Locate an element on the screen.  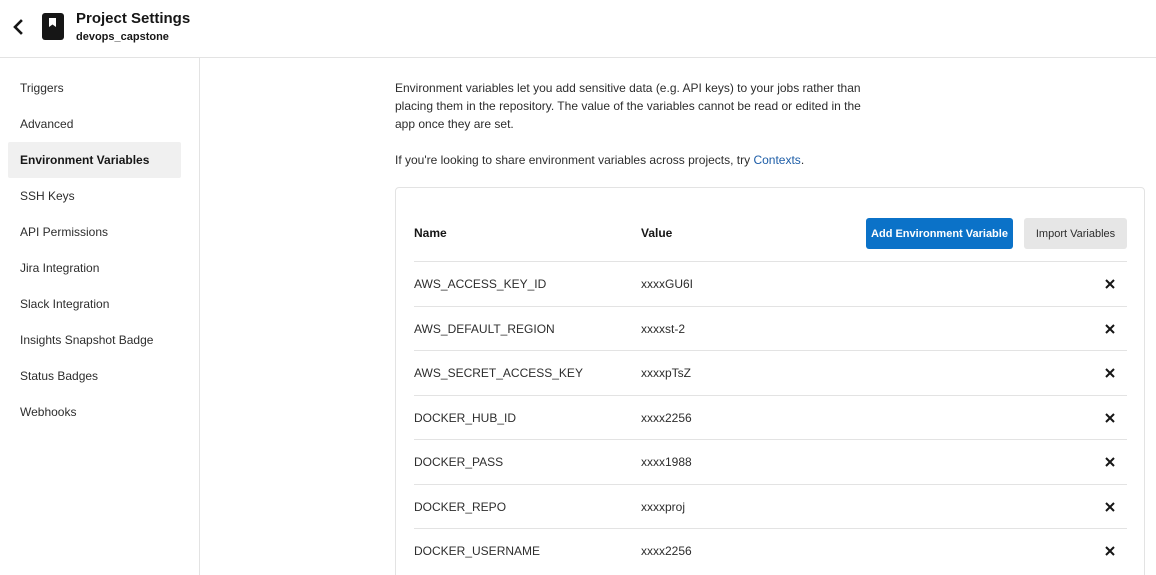
table-row: DOCKER_REPO xxxxproj is located at coordinates (770, 506).